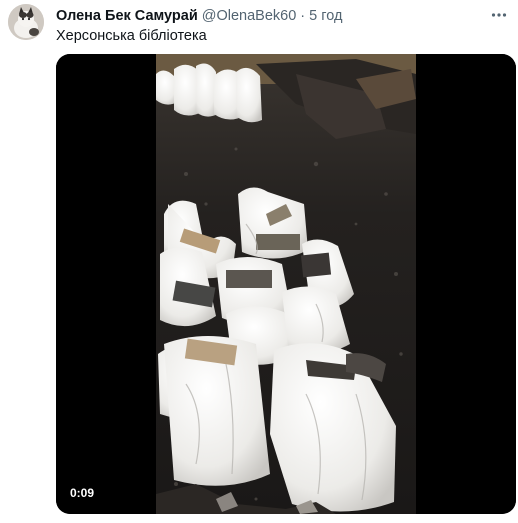 The image size is (518, 523). I want to click on more-dots-icon, so click(499, 15).